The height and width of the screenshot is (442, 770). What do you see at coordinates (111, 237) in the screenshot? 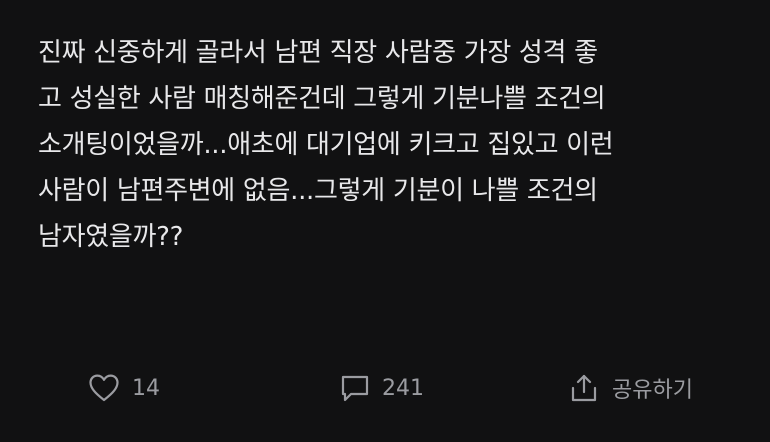
I see `post-text-line: 남자였을까??` at bounding box center [111, 237].